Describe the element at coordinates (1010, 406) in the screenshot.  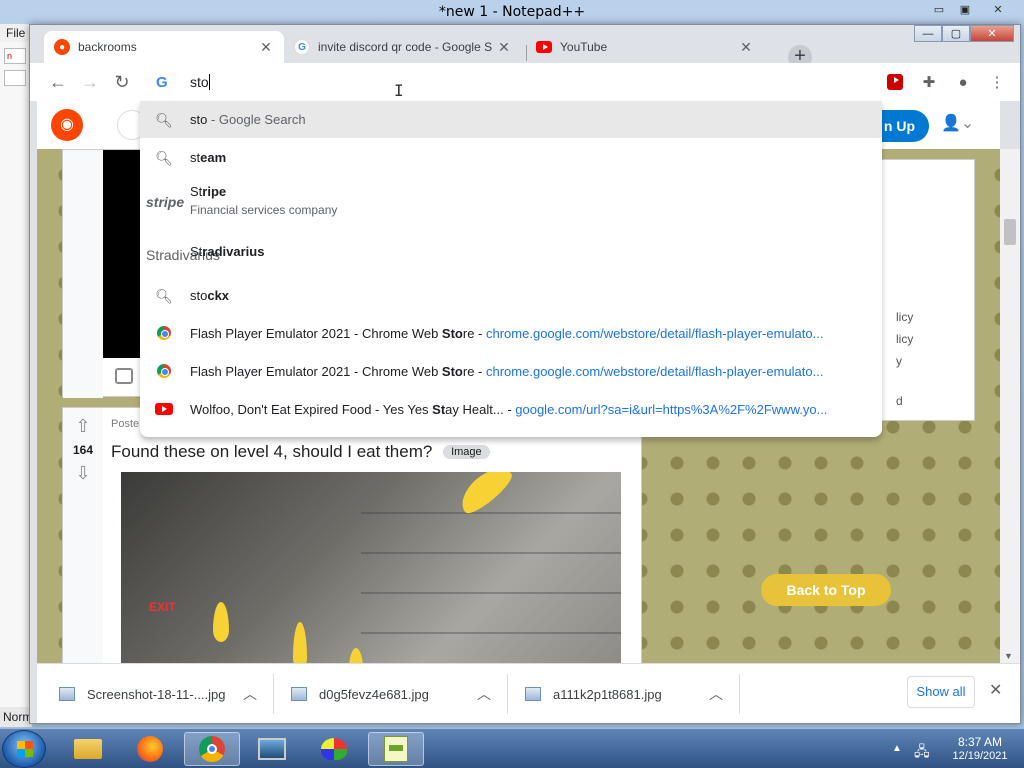
I see `page-scrollbar: ▼` at that location.